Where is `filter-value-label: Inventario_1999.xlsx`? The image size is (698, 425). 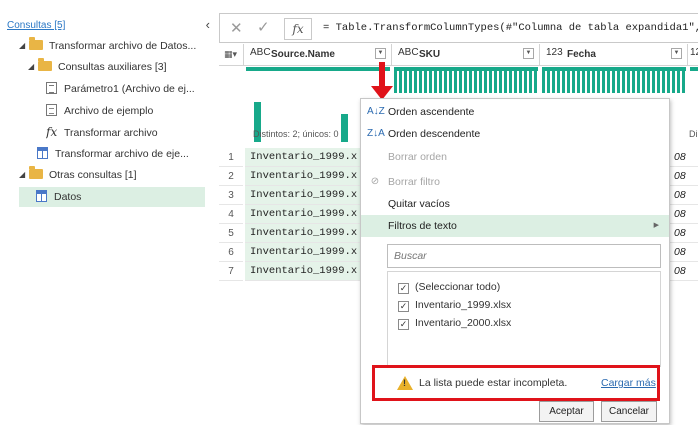 filter-value-label: Inventario_1999.xlsx is located at coordinates (463, 305).